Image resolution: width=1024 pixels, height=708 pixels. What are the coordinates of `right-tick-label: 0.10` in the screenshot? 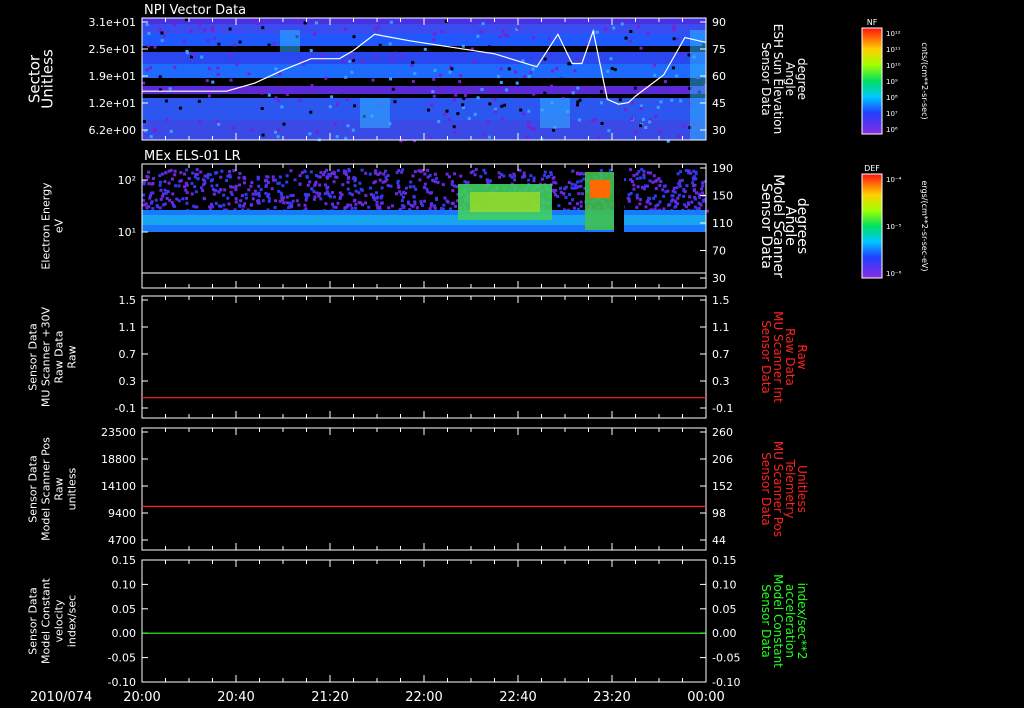 It's located at (724, 584).